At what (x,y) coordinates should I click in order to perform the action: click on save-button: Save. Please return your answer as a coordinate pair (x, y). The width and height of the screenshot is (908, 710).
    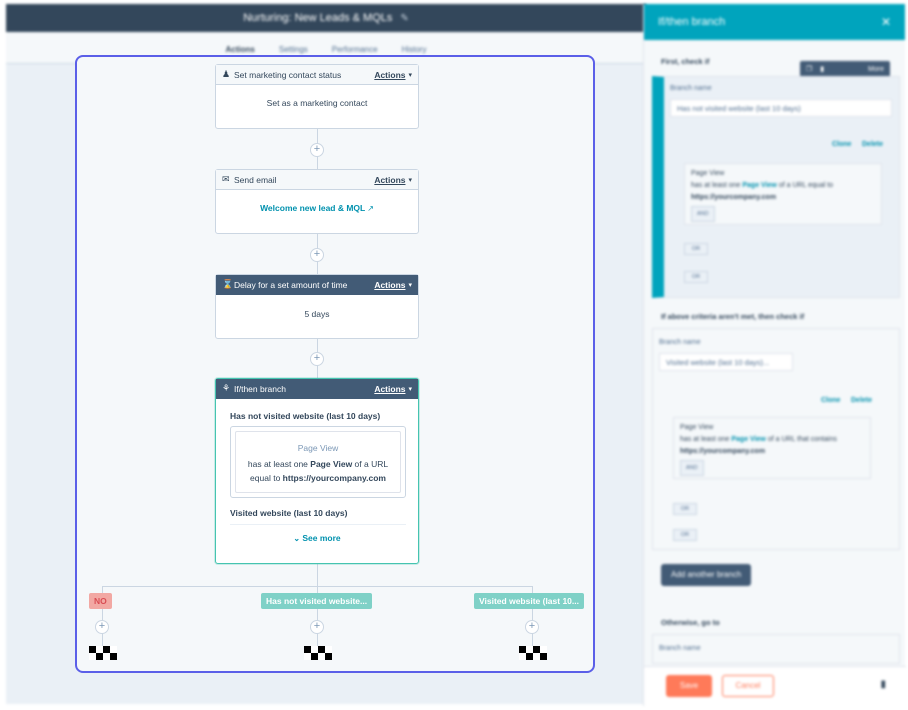
    Looking at the image, I should click on (689, 686).